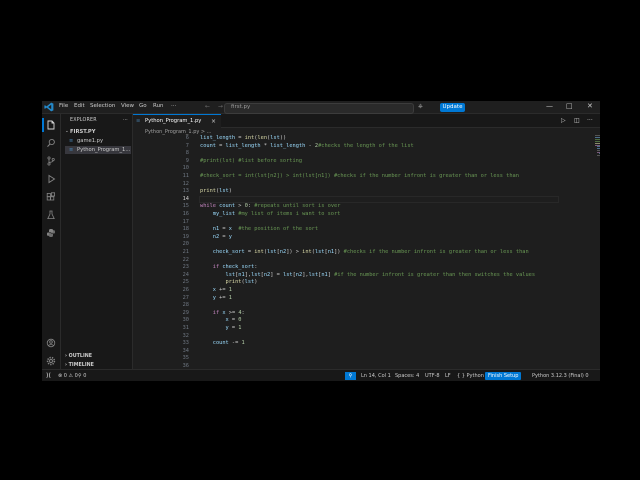 This screenshot has height=480, width=640. I want to click on code-line: count -= 1, so click(222, 344).